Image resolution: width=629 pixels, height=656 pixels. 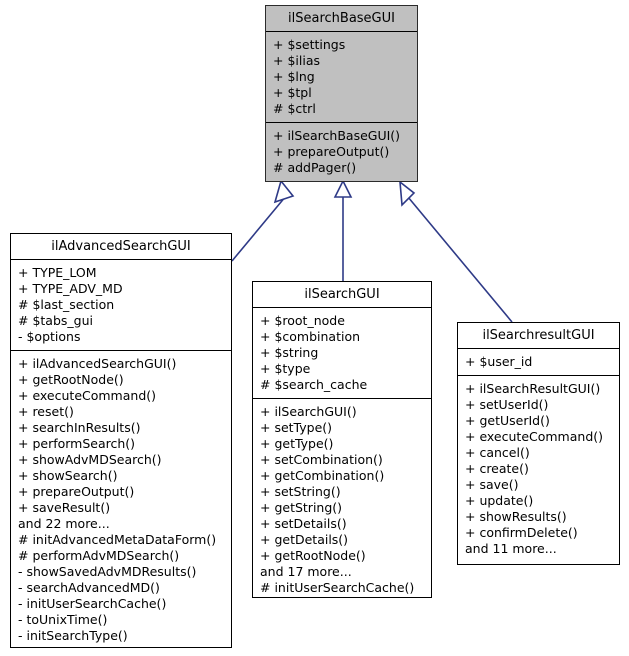 What do you see at coordinates (499, 500) in the screenshot?
I see `operation-row: + update()` at bounding box center [499, 500].